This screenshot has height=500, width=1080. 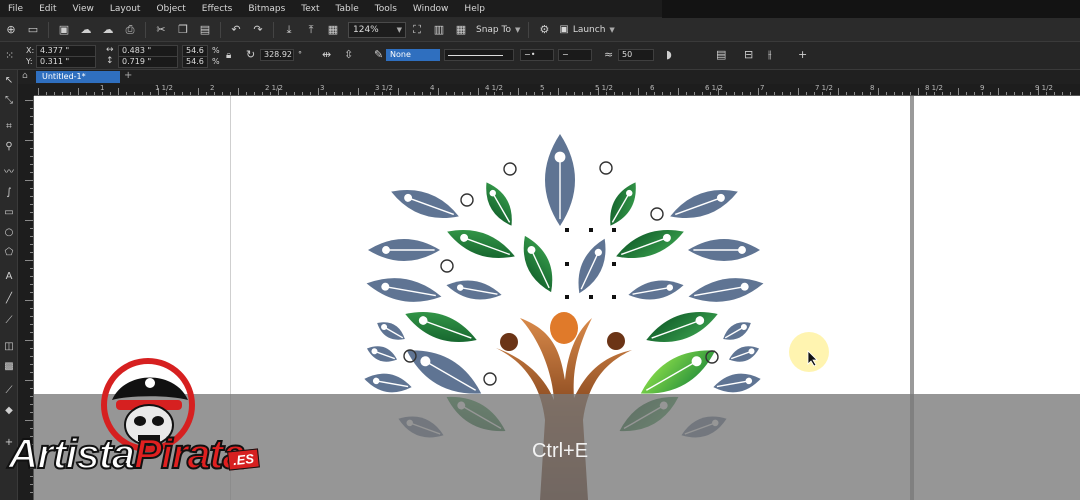 I want to click on logo-wordmark: ArtistaPirata, so click(x=127, y=453).